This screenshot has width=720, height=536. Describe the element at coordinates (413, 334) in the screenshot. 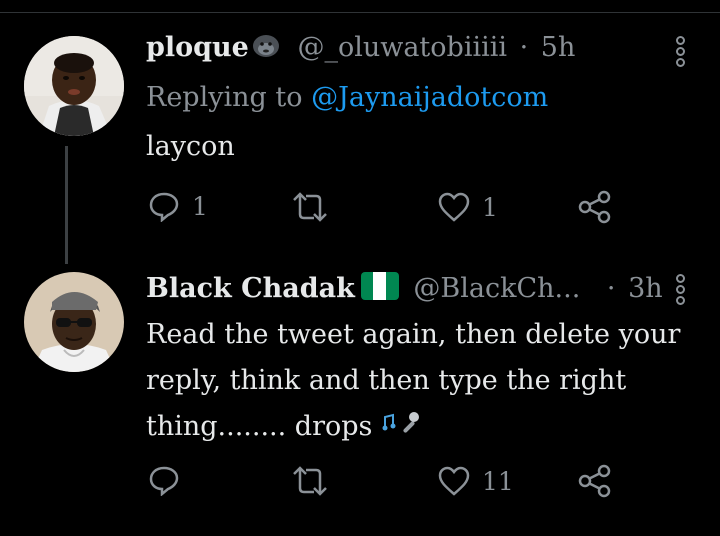

I see `tweet-text-line-1: Read the tweet again, then delete your` at that location.